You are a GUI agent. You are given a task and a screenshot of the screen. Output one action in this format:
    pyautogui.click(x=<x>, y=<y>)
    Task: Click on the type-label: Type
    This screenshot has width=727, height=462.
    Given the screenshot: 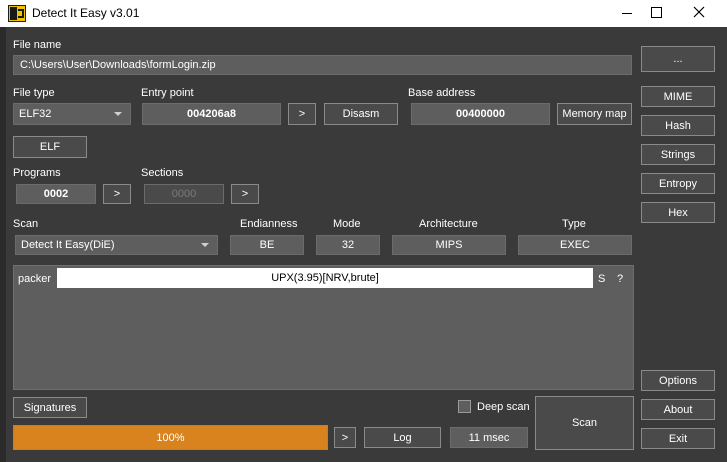 What is the action you would take?
    pyautogui.click(x=574, y=224)
    